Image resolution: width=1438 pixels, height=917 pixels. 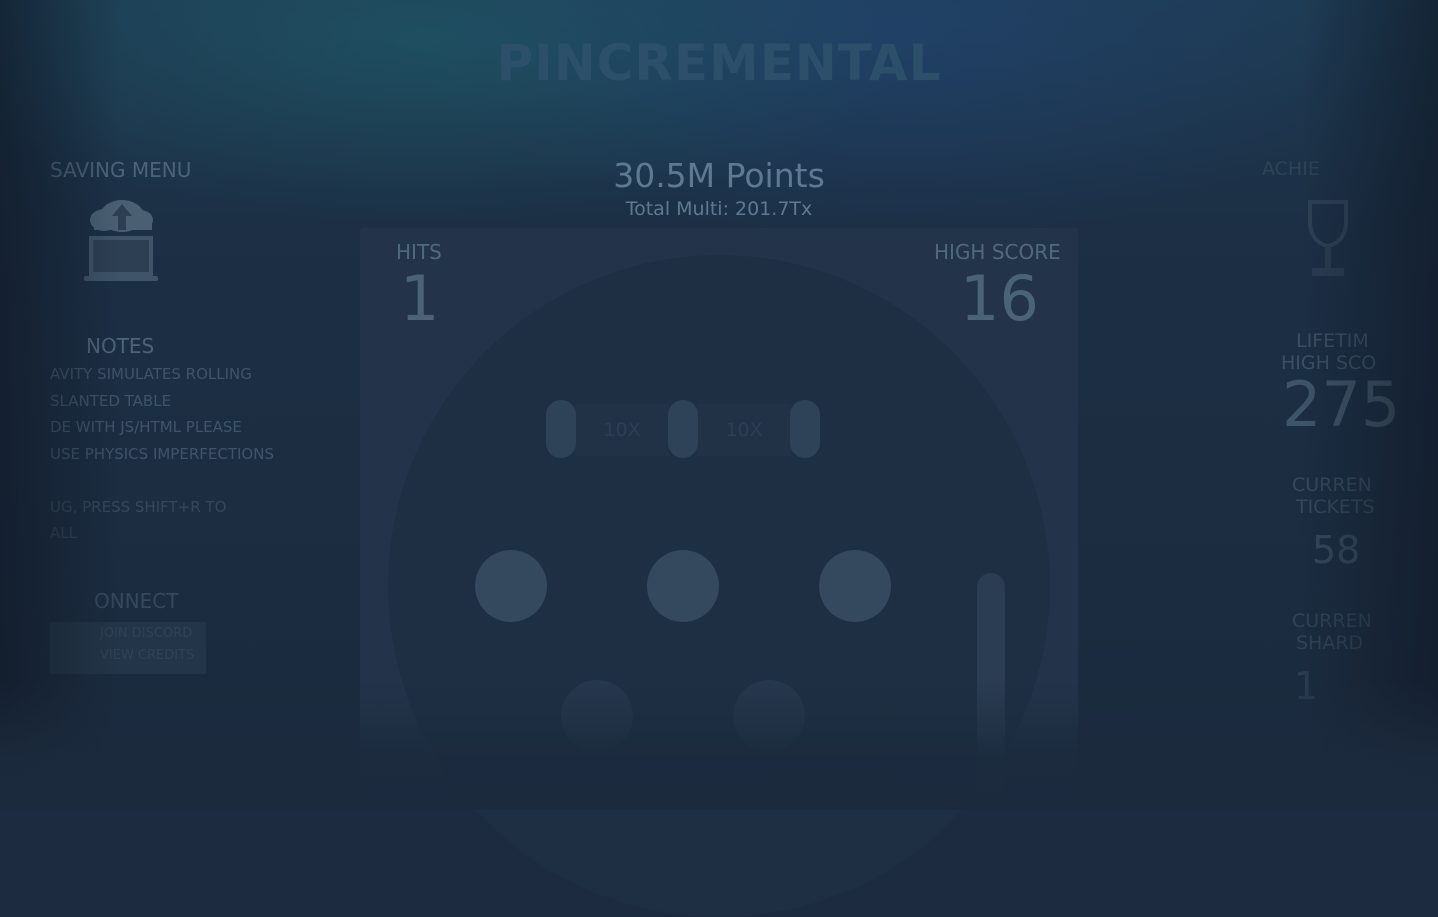 I want to click on saving-menu-button, so click(x=122, y=235).